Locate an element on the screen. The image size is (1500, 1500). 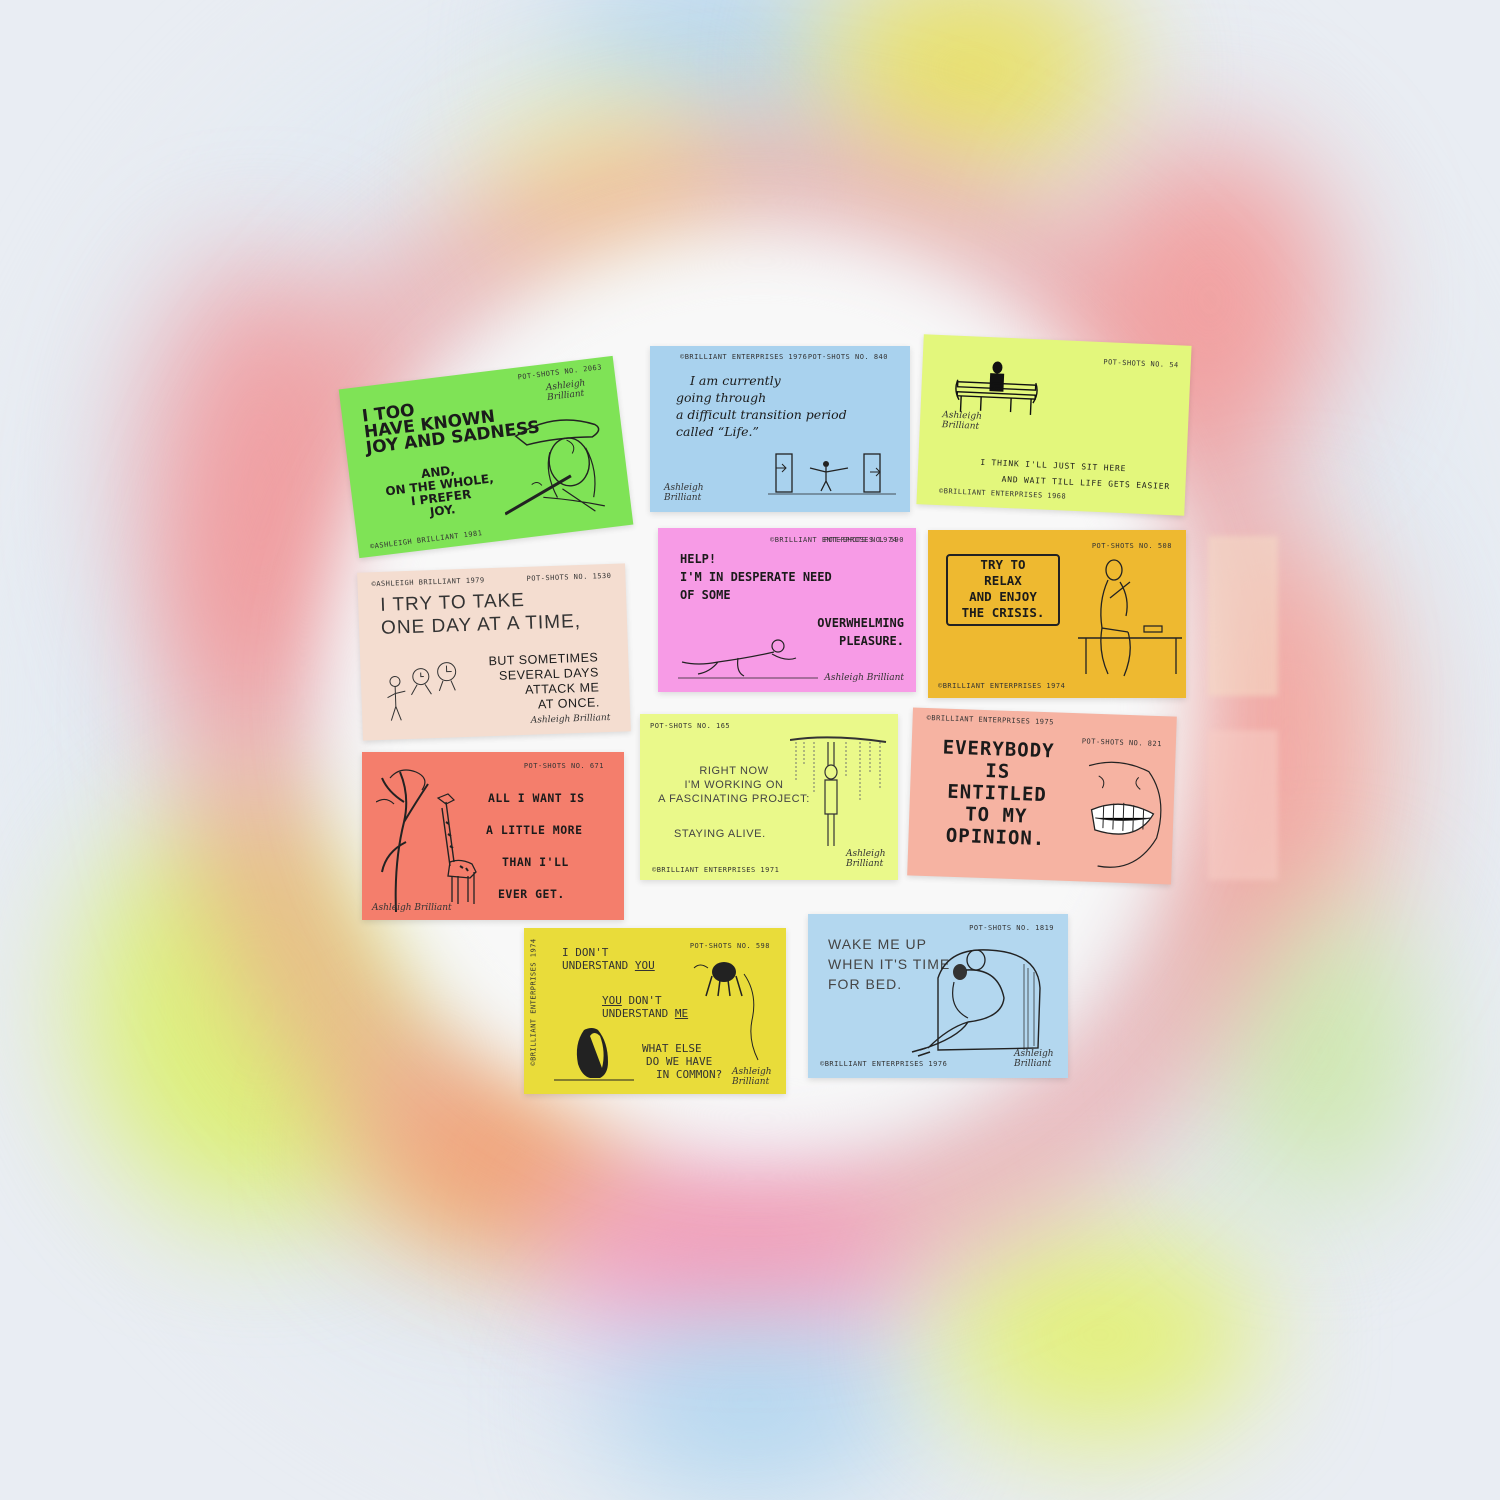
copyright: ©ASHLEIGH BRILLIANT 1979 is located at coordinates (428, 582).